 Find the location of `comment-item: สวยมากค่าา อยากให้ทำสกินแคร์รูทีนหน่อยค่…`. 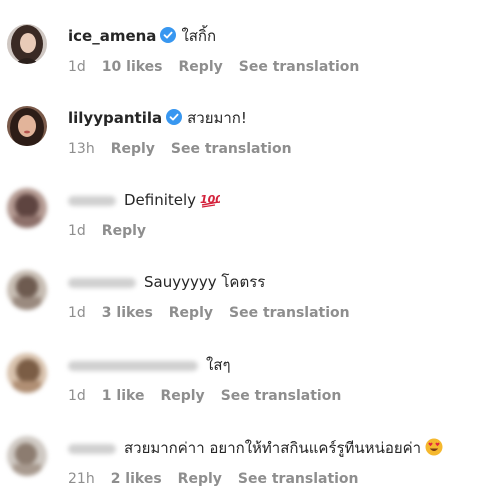

comment-item: สวยมากค่าา อยากให้ทำสกินแคร์รูทีนหน่อยค่… is located at coordinates (251, 457).